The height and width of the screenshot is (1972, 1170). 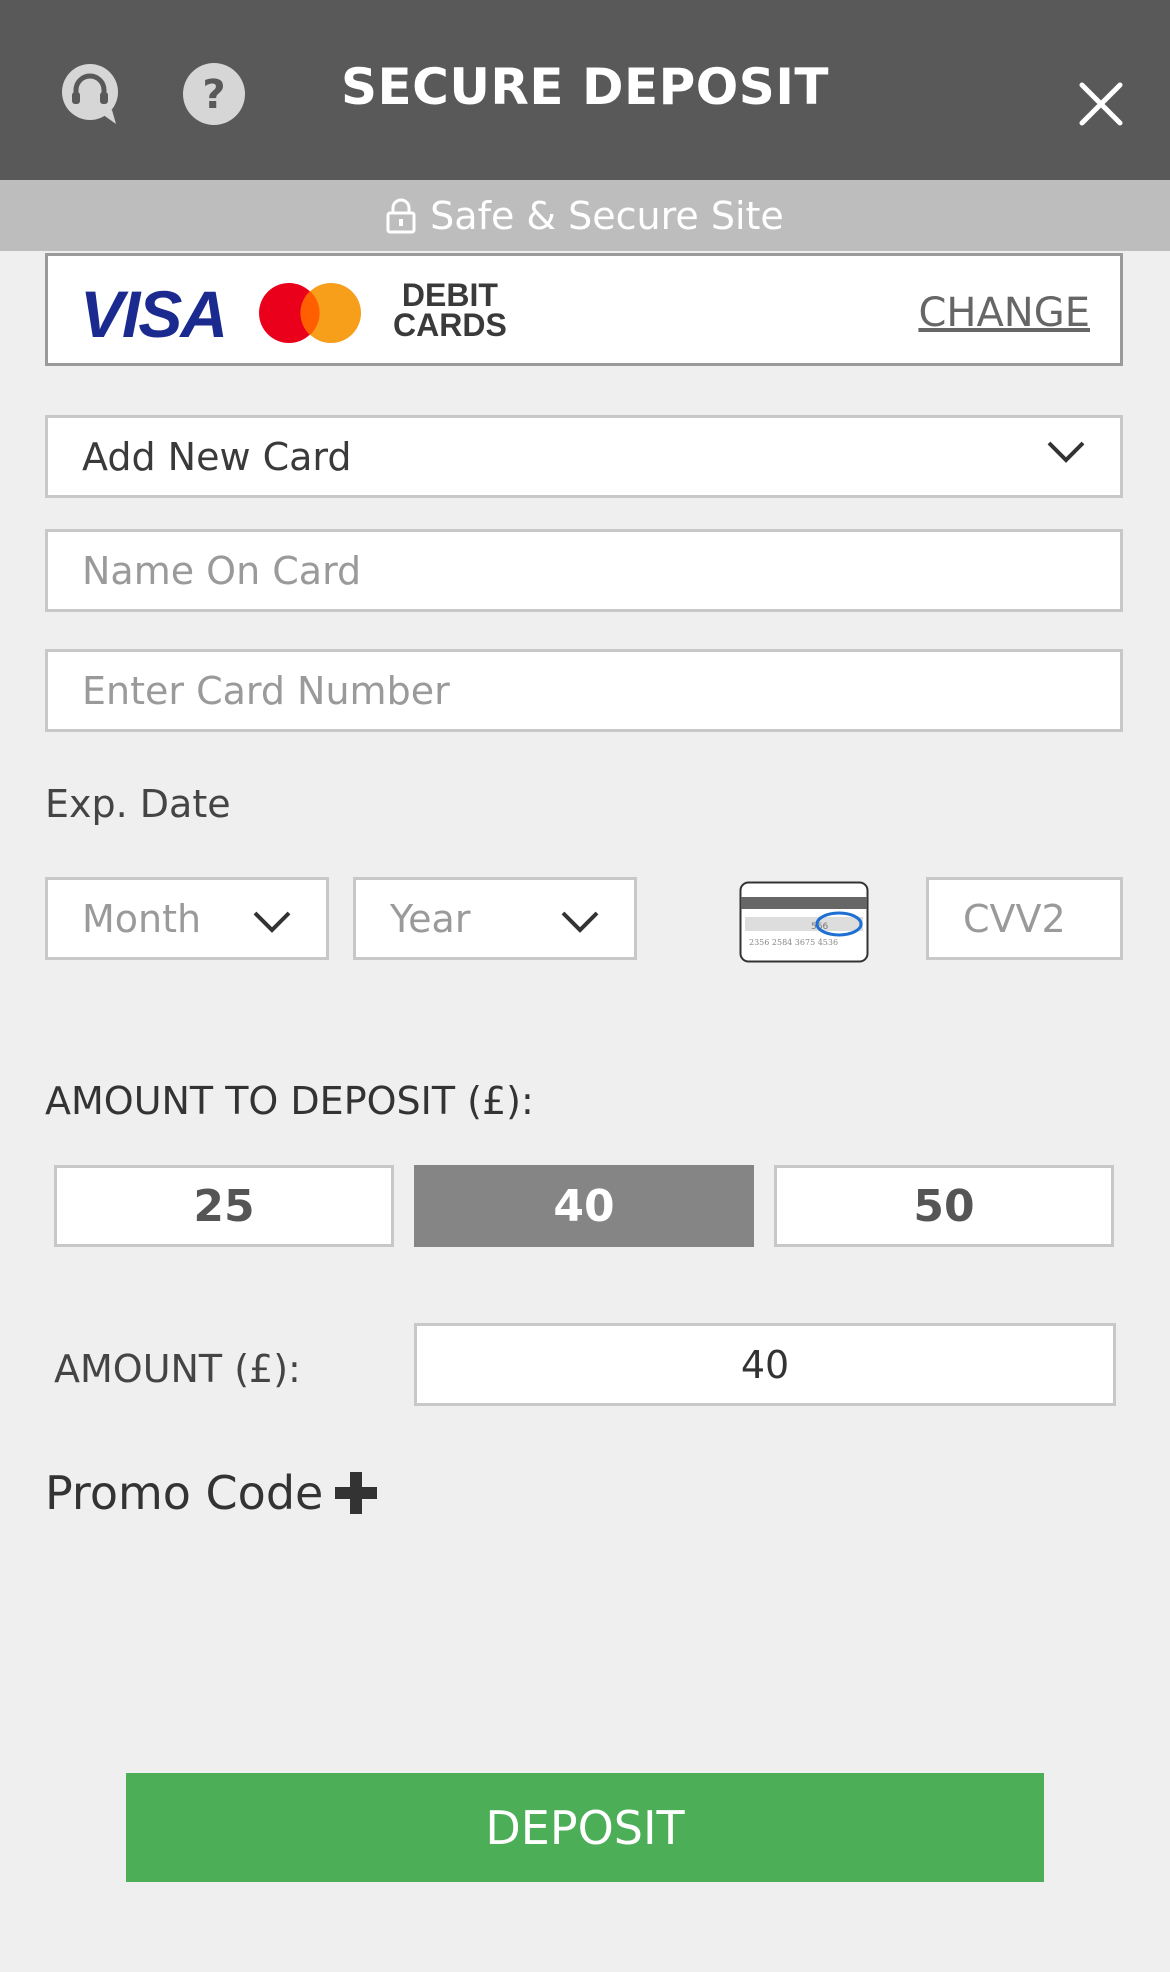 What do you see at coordinates (1004, 313) in the screenshot?
I see `change-payment-link: CHANGE` at bounding box center [1004, 313].